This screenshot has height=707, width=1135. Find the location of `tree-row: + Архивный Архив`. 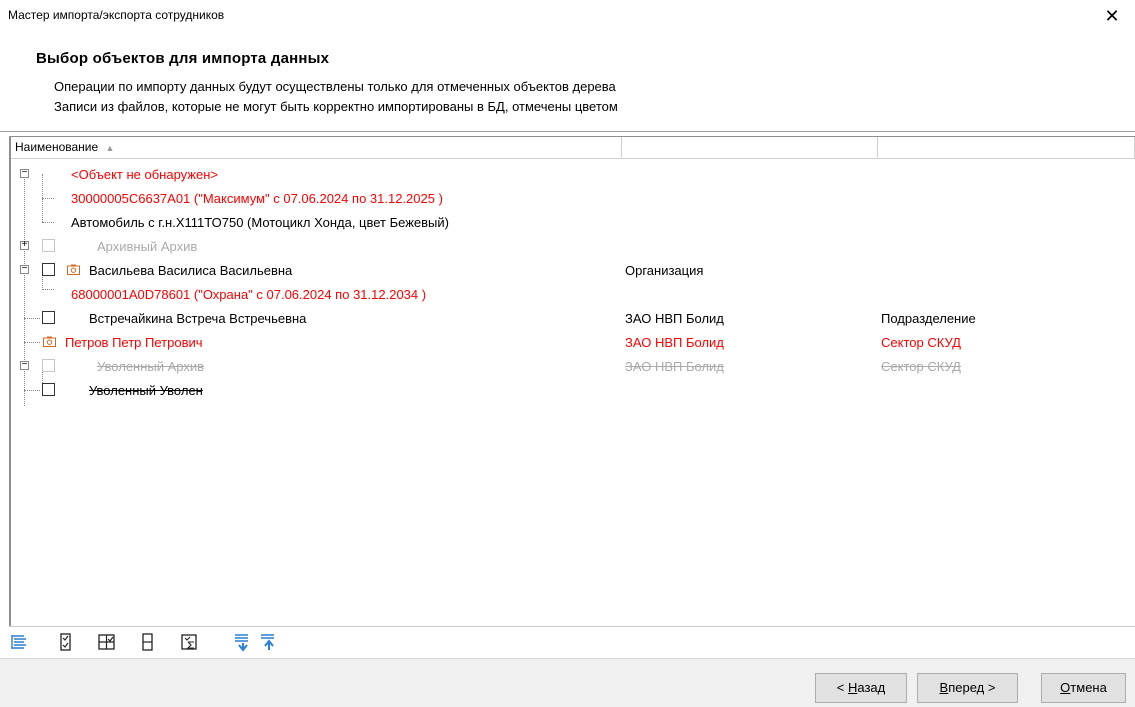

tree-row: + Архивный Архив is located at coordinates (573, 247).